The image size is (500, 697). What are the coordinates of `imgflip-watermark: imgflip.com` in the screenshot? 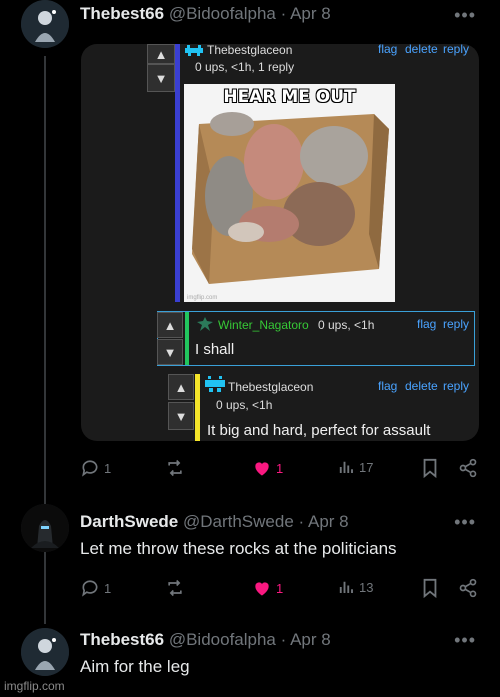 It's located at (34, 686).